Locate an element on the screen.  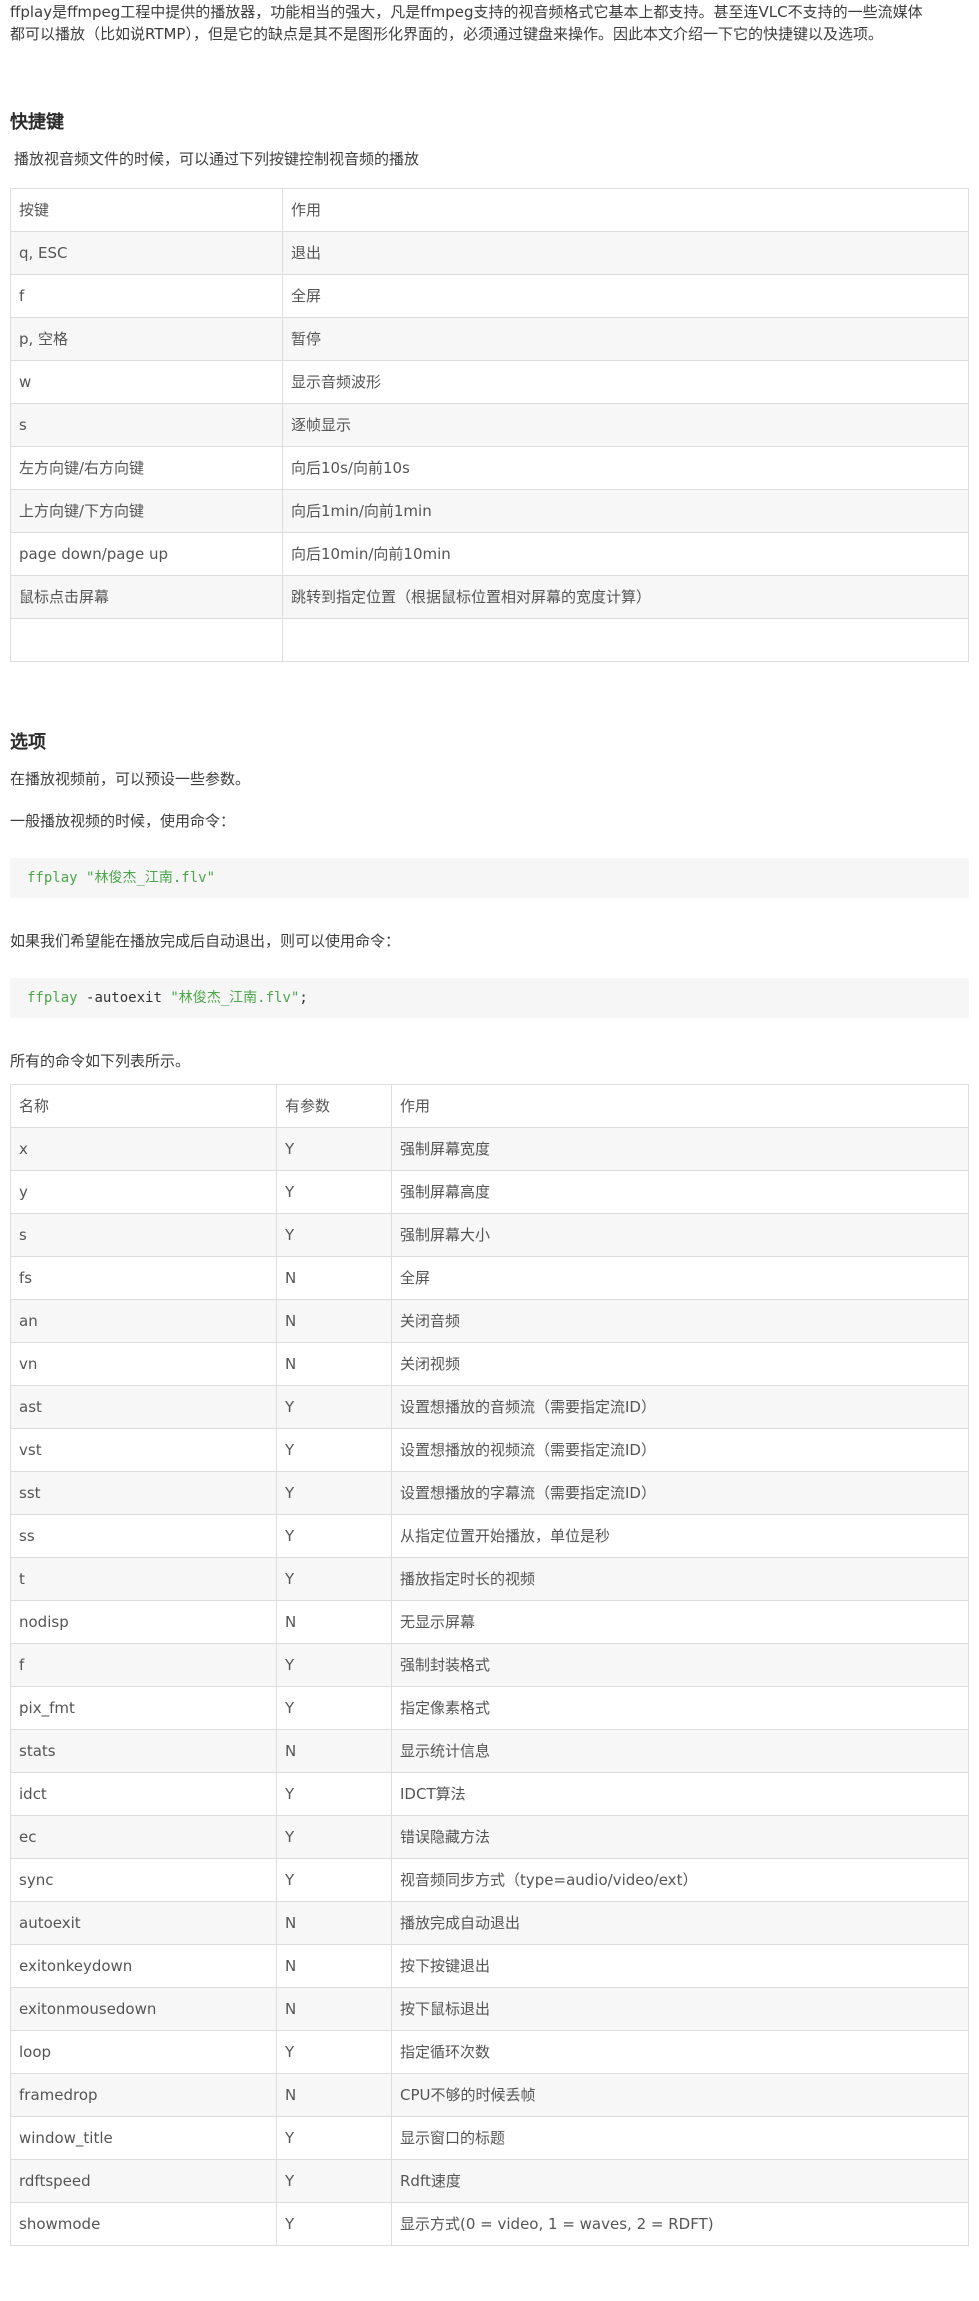
table-cell: IDCT算法 is located at coordinates (680, 1794).